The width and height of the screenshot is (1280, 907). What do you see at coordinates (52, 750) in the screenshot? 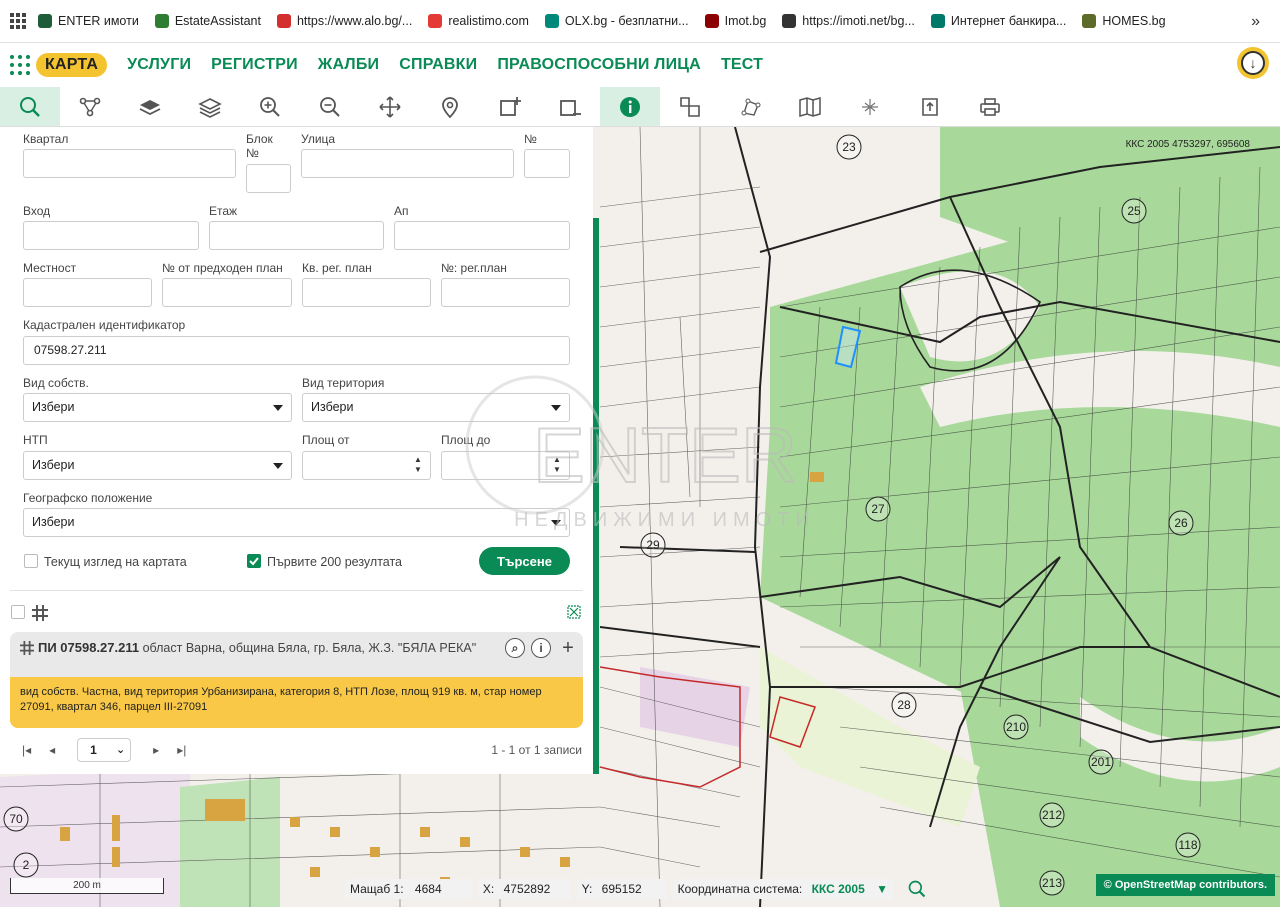
I see `prev-page-icon: ◂` at bounding box center [52, 750].